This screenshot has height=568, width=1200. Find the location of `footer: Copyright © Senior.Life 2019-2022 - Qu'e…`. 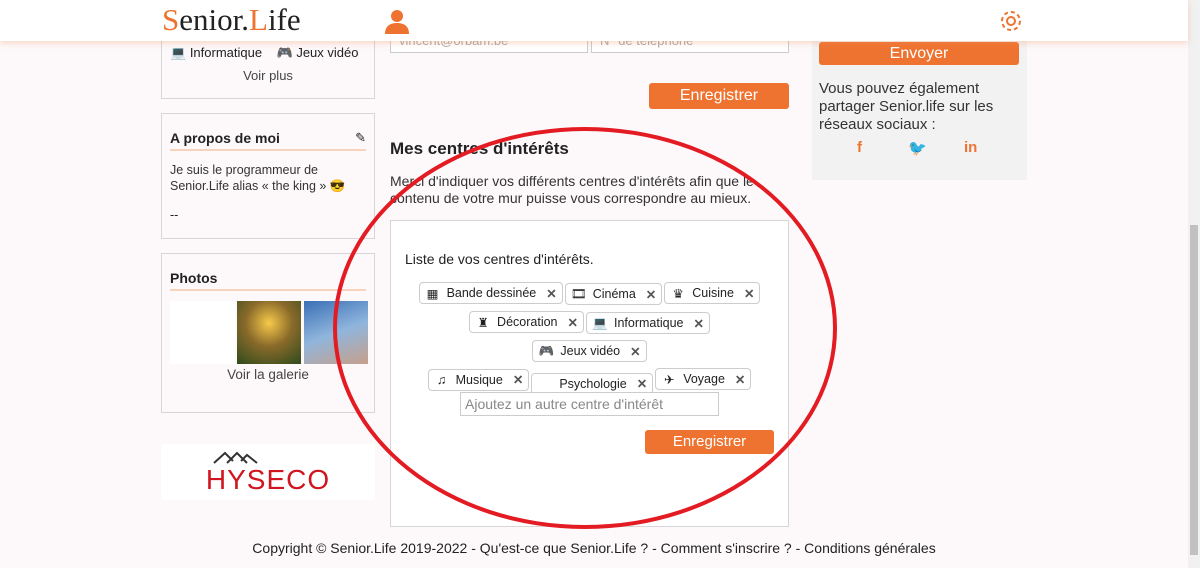

footer: Copyright © Senior.Life 2019-2022 - Qu'e… is located at coordinates (594, 548).